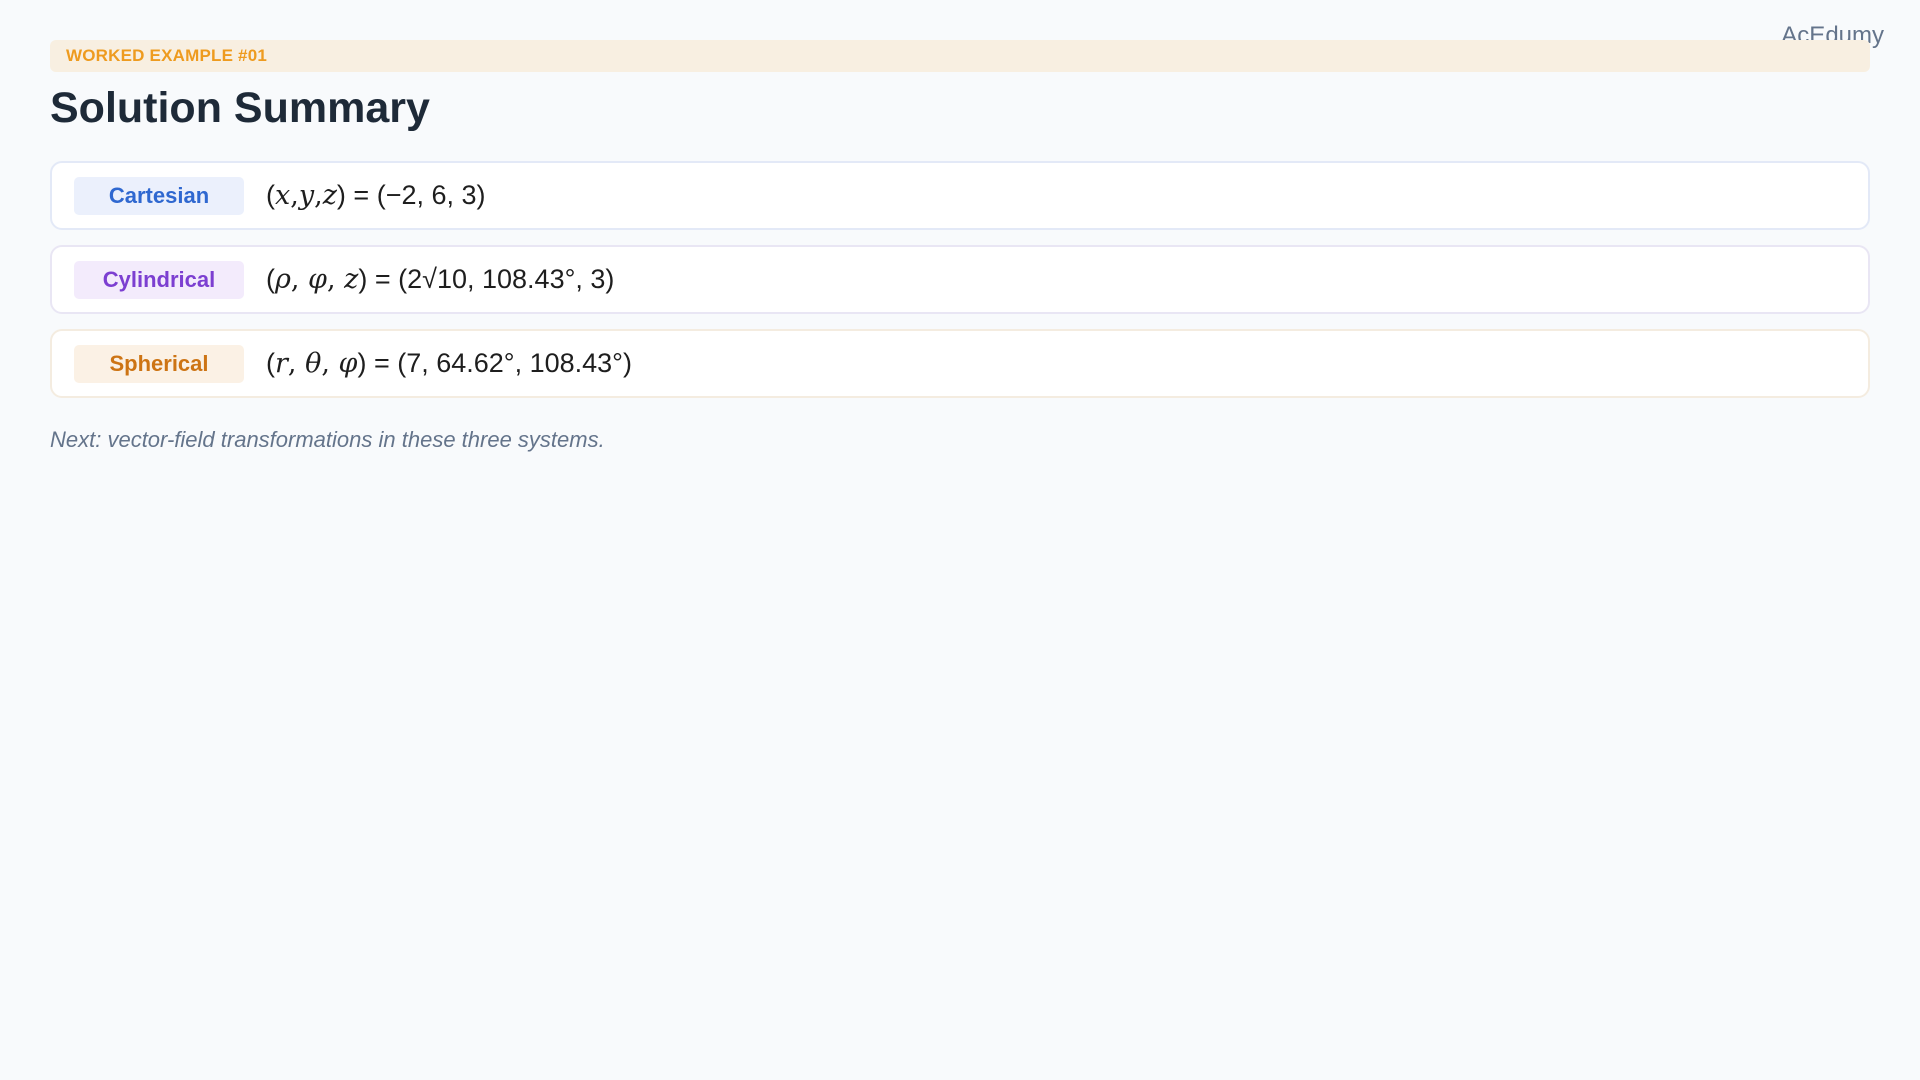 The image size is (1920, 1080). Describe the element at coordinates (167, 55) in the screenshot. I see `worked-example-label: WORKED EXAMPLE #01` at that location.